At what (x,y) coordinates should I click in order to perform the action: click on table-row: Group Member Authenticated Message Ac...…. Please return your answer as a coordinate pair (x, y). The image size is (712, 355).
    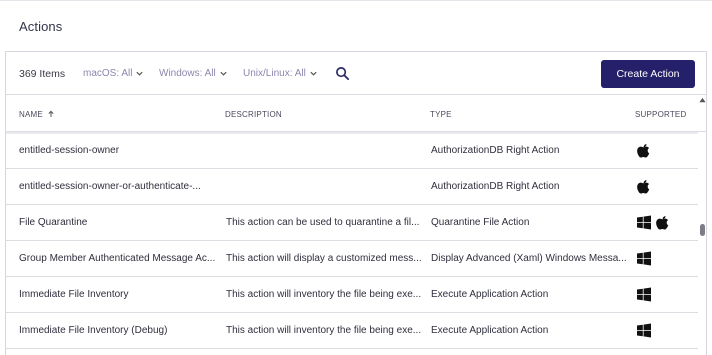
    Looking at the image, I should click on (352, 259).